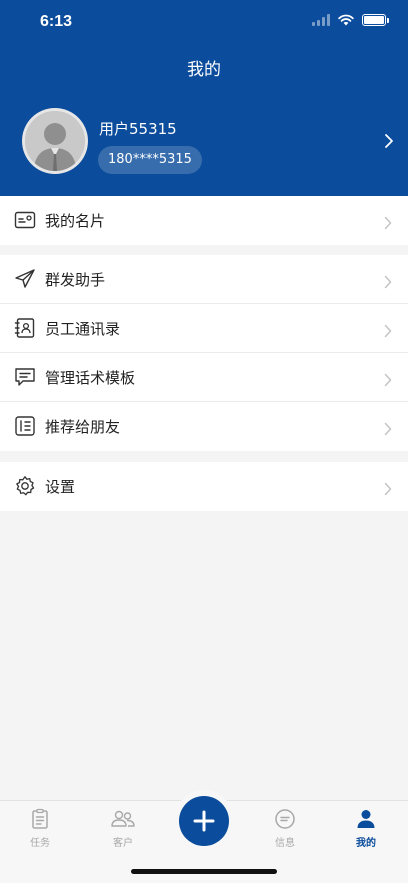 The height and width of the screenshot is (883, 408). What do you see at coordinates (75, 221) in the screenshot?
I see `menu-item-label: 我的名片` at bounding box center [75, 221].